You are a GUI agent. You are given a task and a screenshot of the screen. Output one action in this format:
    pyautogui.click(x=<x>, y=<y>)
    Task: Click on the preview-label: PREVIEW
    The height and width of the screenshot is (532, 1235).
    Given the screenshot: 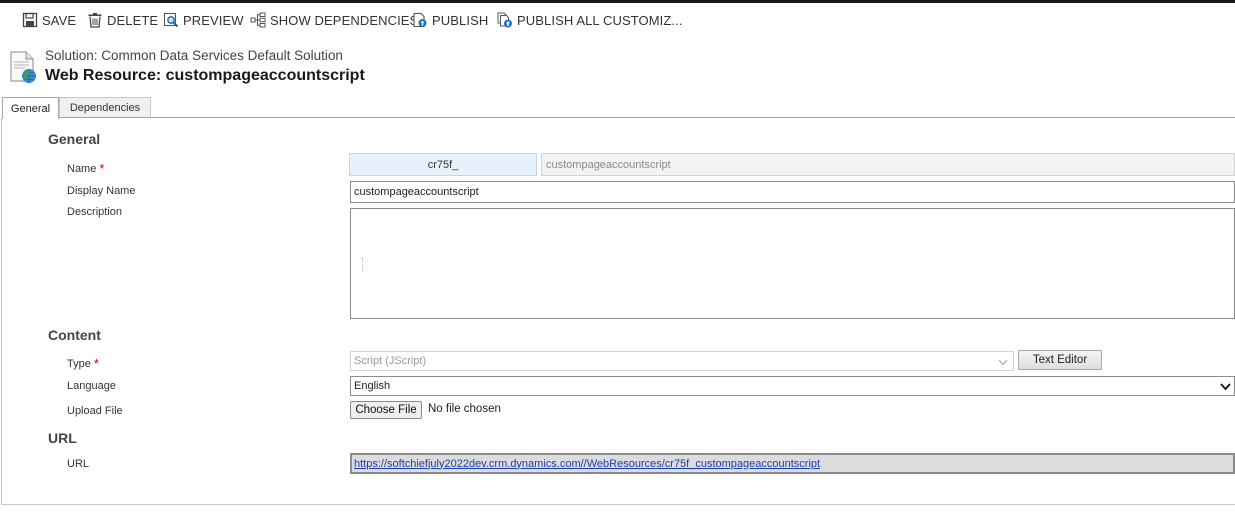 What is the action you would take?
    pyautogui.click(x=213, y=20)
    